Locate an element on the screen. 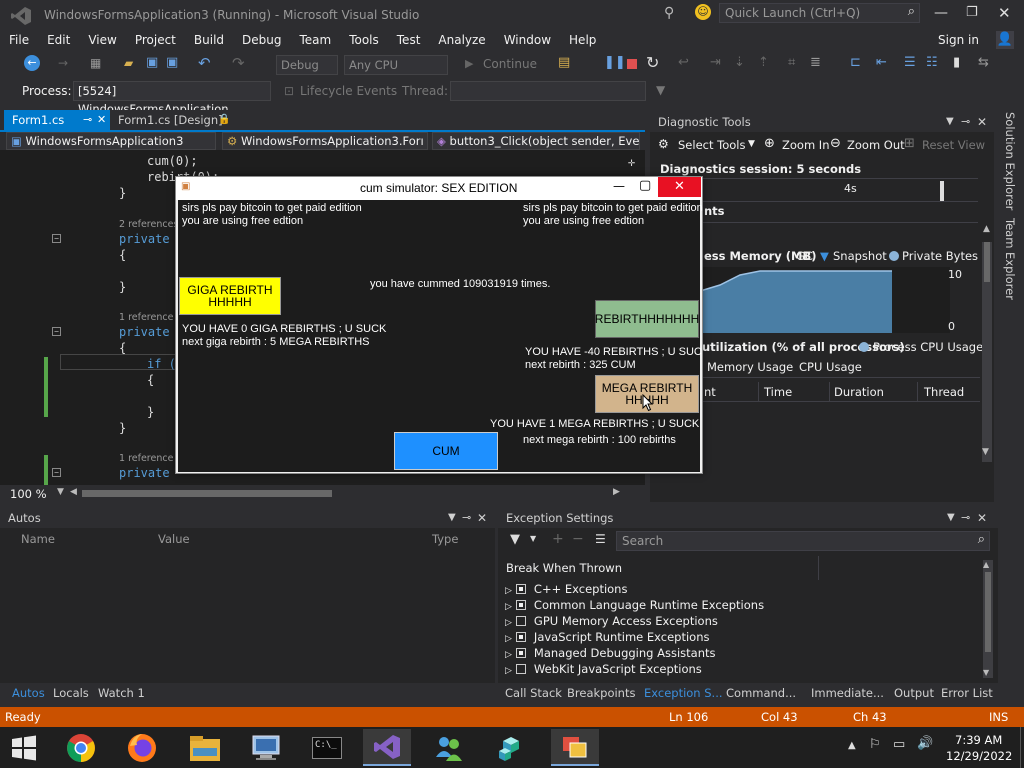 This screenshot has width=1024, height=768. exception-category-row: ▷ Managed Debugging Assistants is located at coordinates (610, 653).